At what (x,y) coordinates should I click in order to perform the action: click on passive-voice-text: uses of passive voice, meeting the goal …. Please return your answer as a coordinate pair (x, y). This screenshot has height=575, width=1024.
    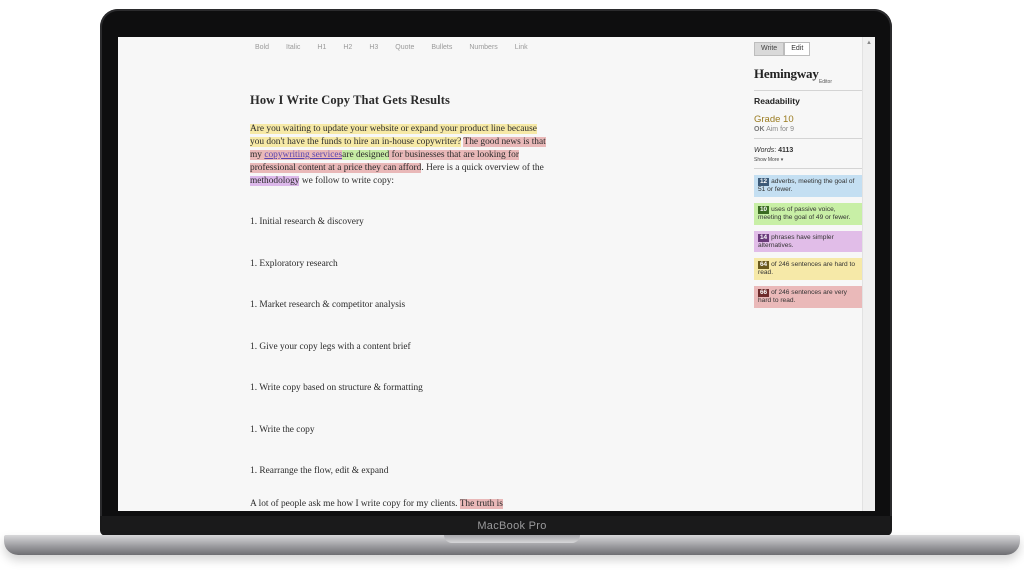
    Looking at the image, I should click on (804, 213).